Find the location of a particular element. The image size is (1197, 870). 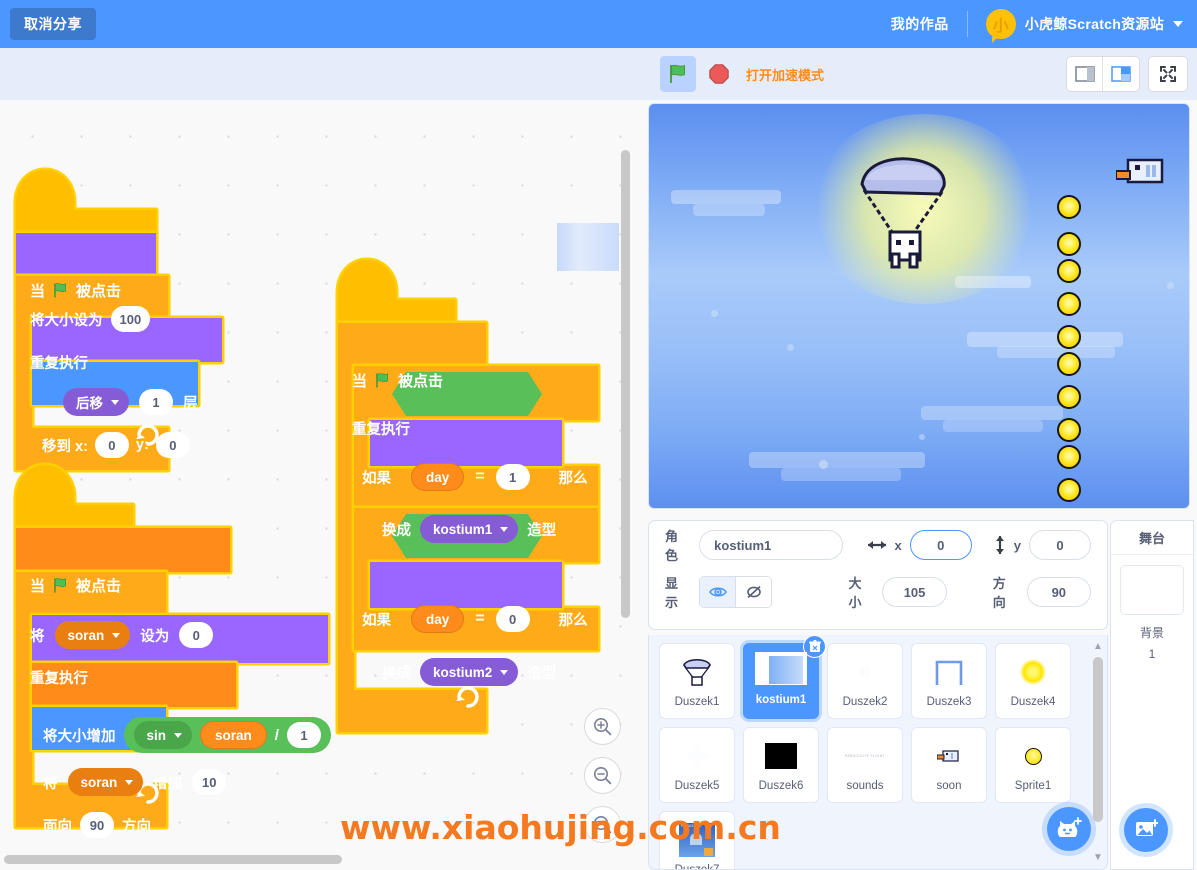

x-group: x 0 is located at coordinates (919, 545).